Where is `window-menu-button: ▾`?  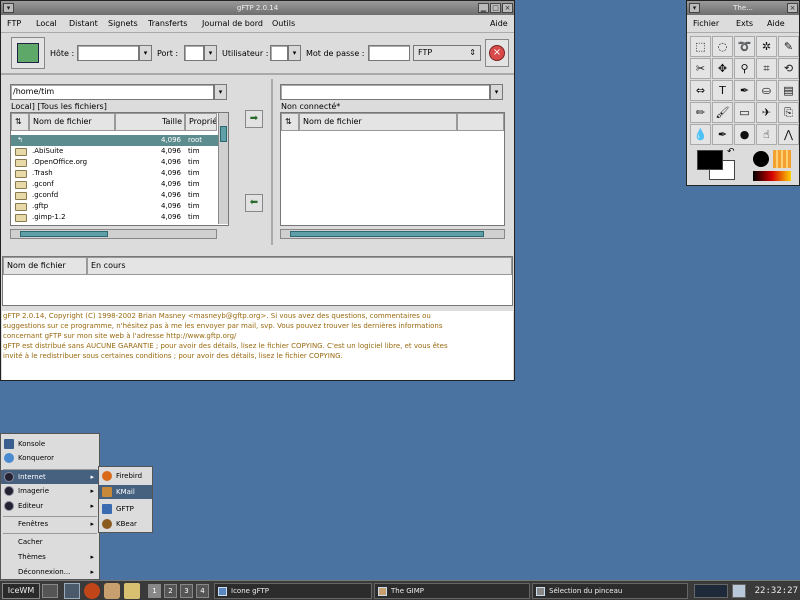
window-menu-button: ▾ is located at coordinates (8, 8).